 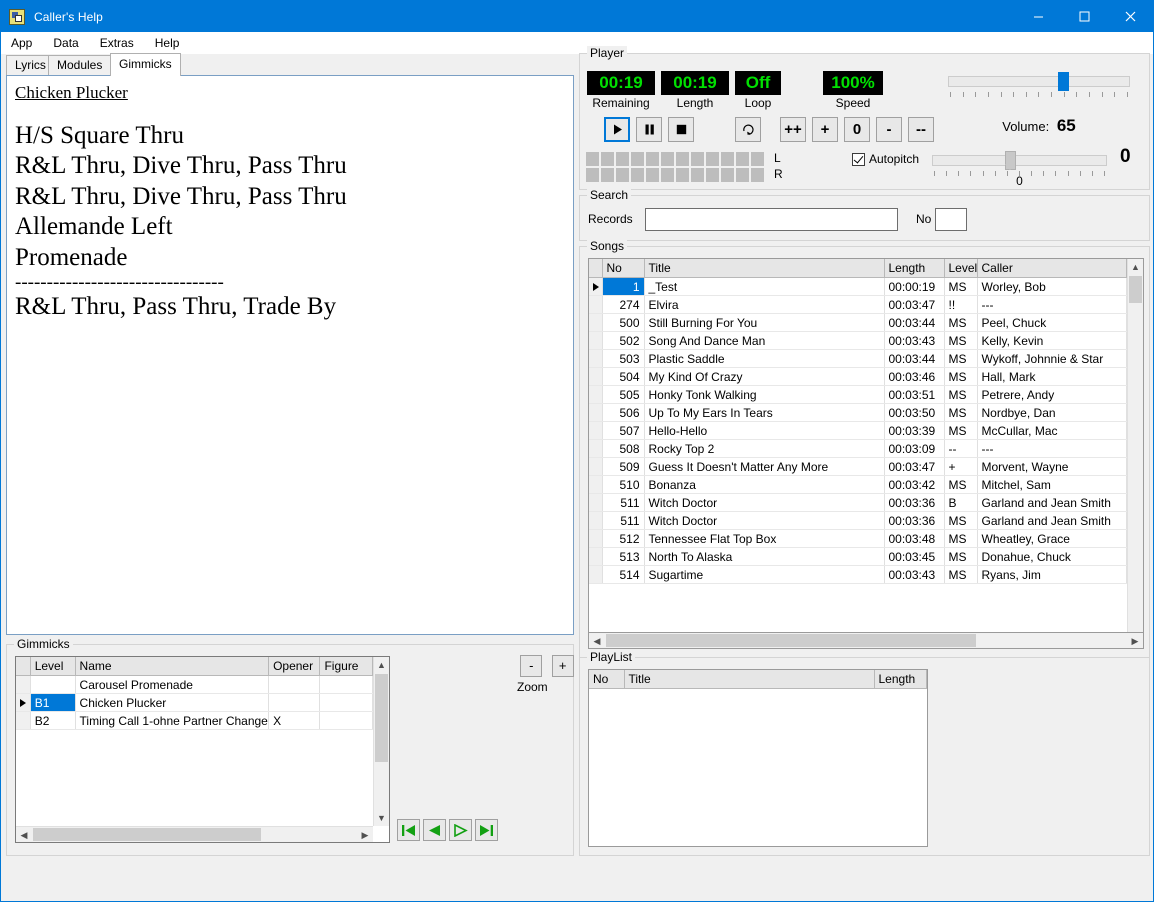 What do you see at coordinates (748, 129) in the screenshot?
I see `loop-button` at bounding box center [748, 129].